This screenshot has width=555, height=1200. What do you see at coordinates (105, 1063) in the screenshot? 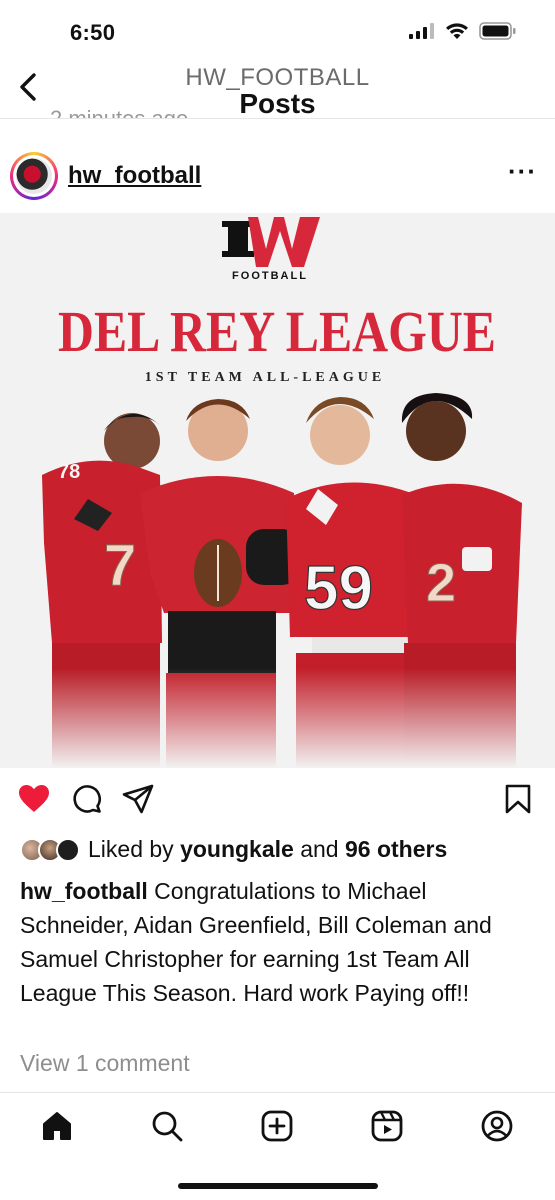
I see `view-comments-link: View 1 comment` at bounding box center [105, 1063].